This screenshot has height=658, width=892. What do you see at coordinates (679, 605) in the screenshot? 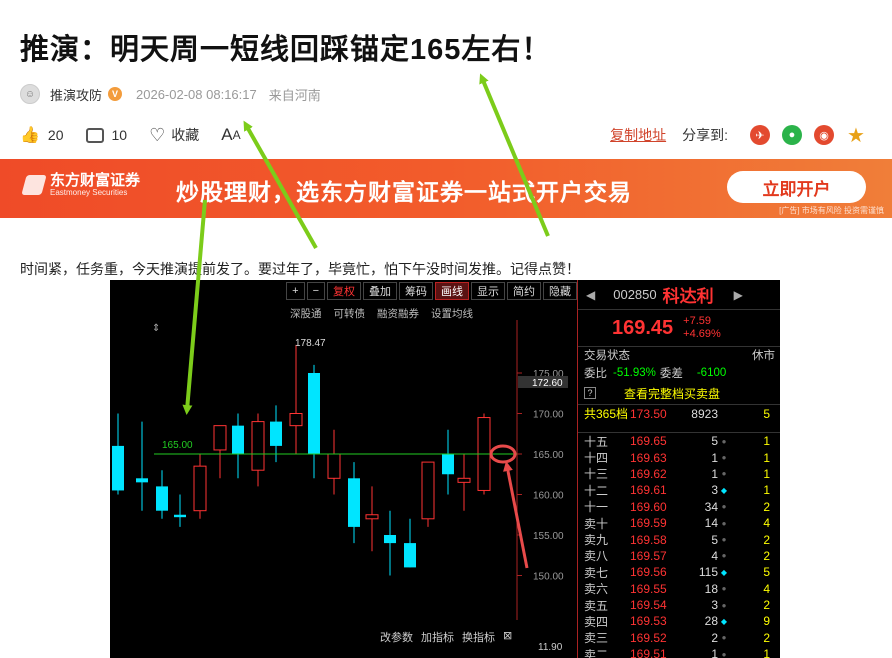
I see `orderbook-row: 卖五 169.54 3 ● 2` at bounding box center [679, 605].